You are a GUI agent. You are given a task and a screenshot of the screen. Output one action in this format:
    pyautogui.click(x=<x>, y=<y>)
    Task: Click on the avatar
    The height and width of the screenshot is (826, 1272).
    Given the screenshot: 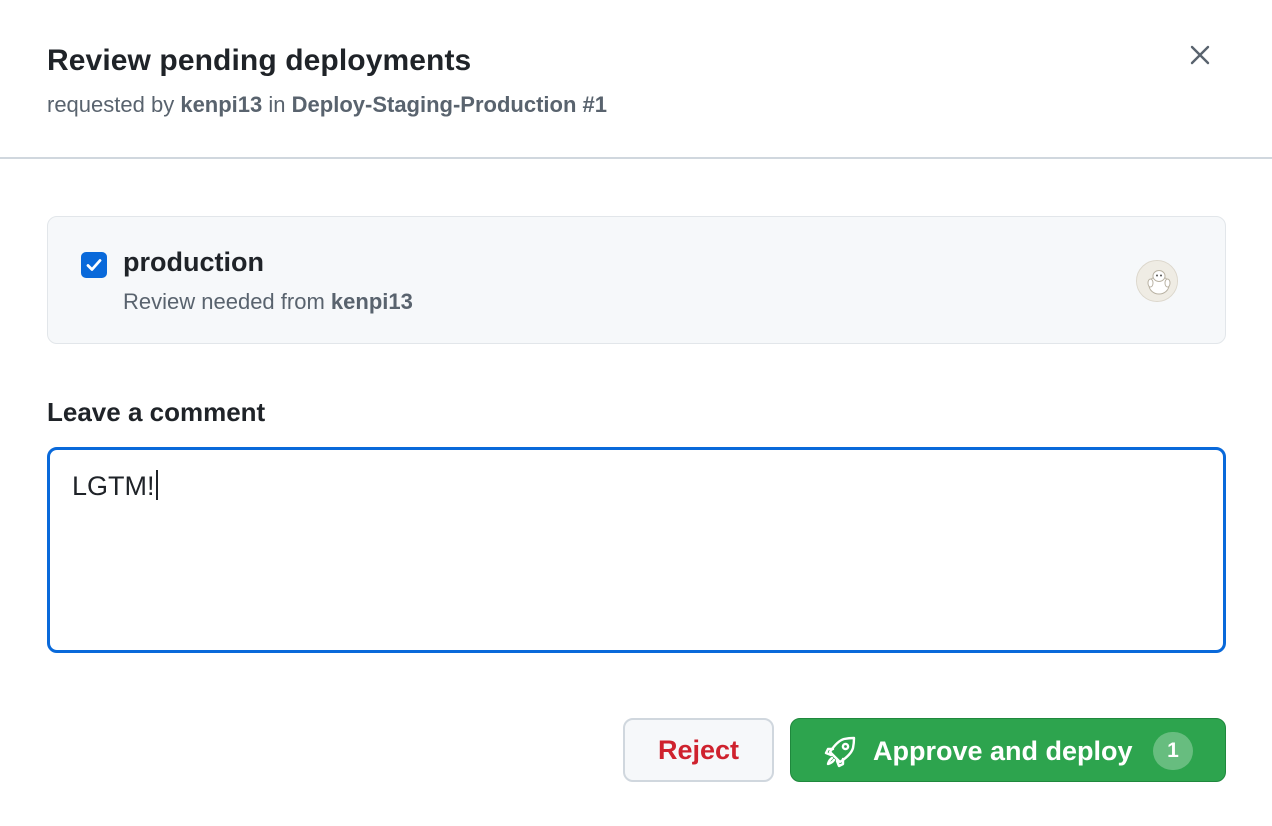 What is the action you would take?
    pyautogui.click(x=1157, y=281)
    